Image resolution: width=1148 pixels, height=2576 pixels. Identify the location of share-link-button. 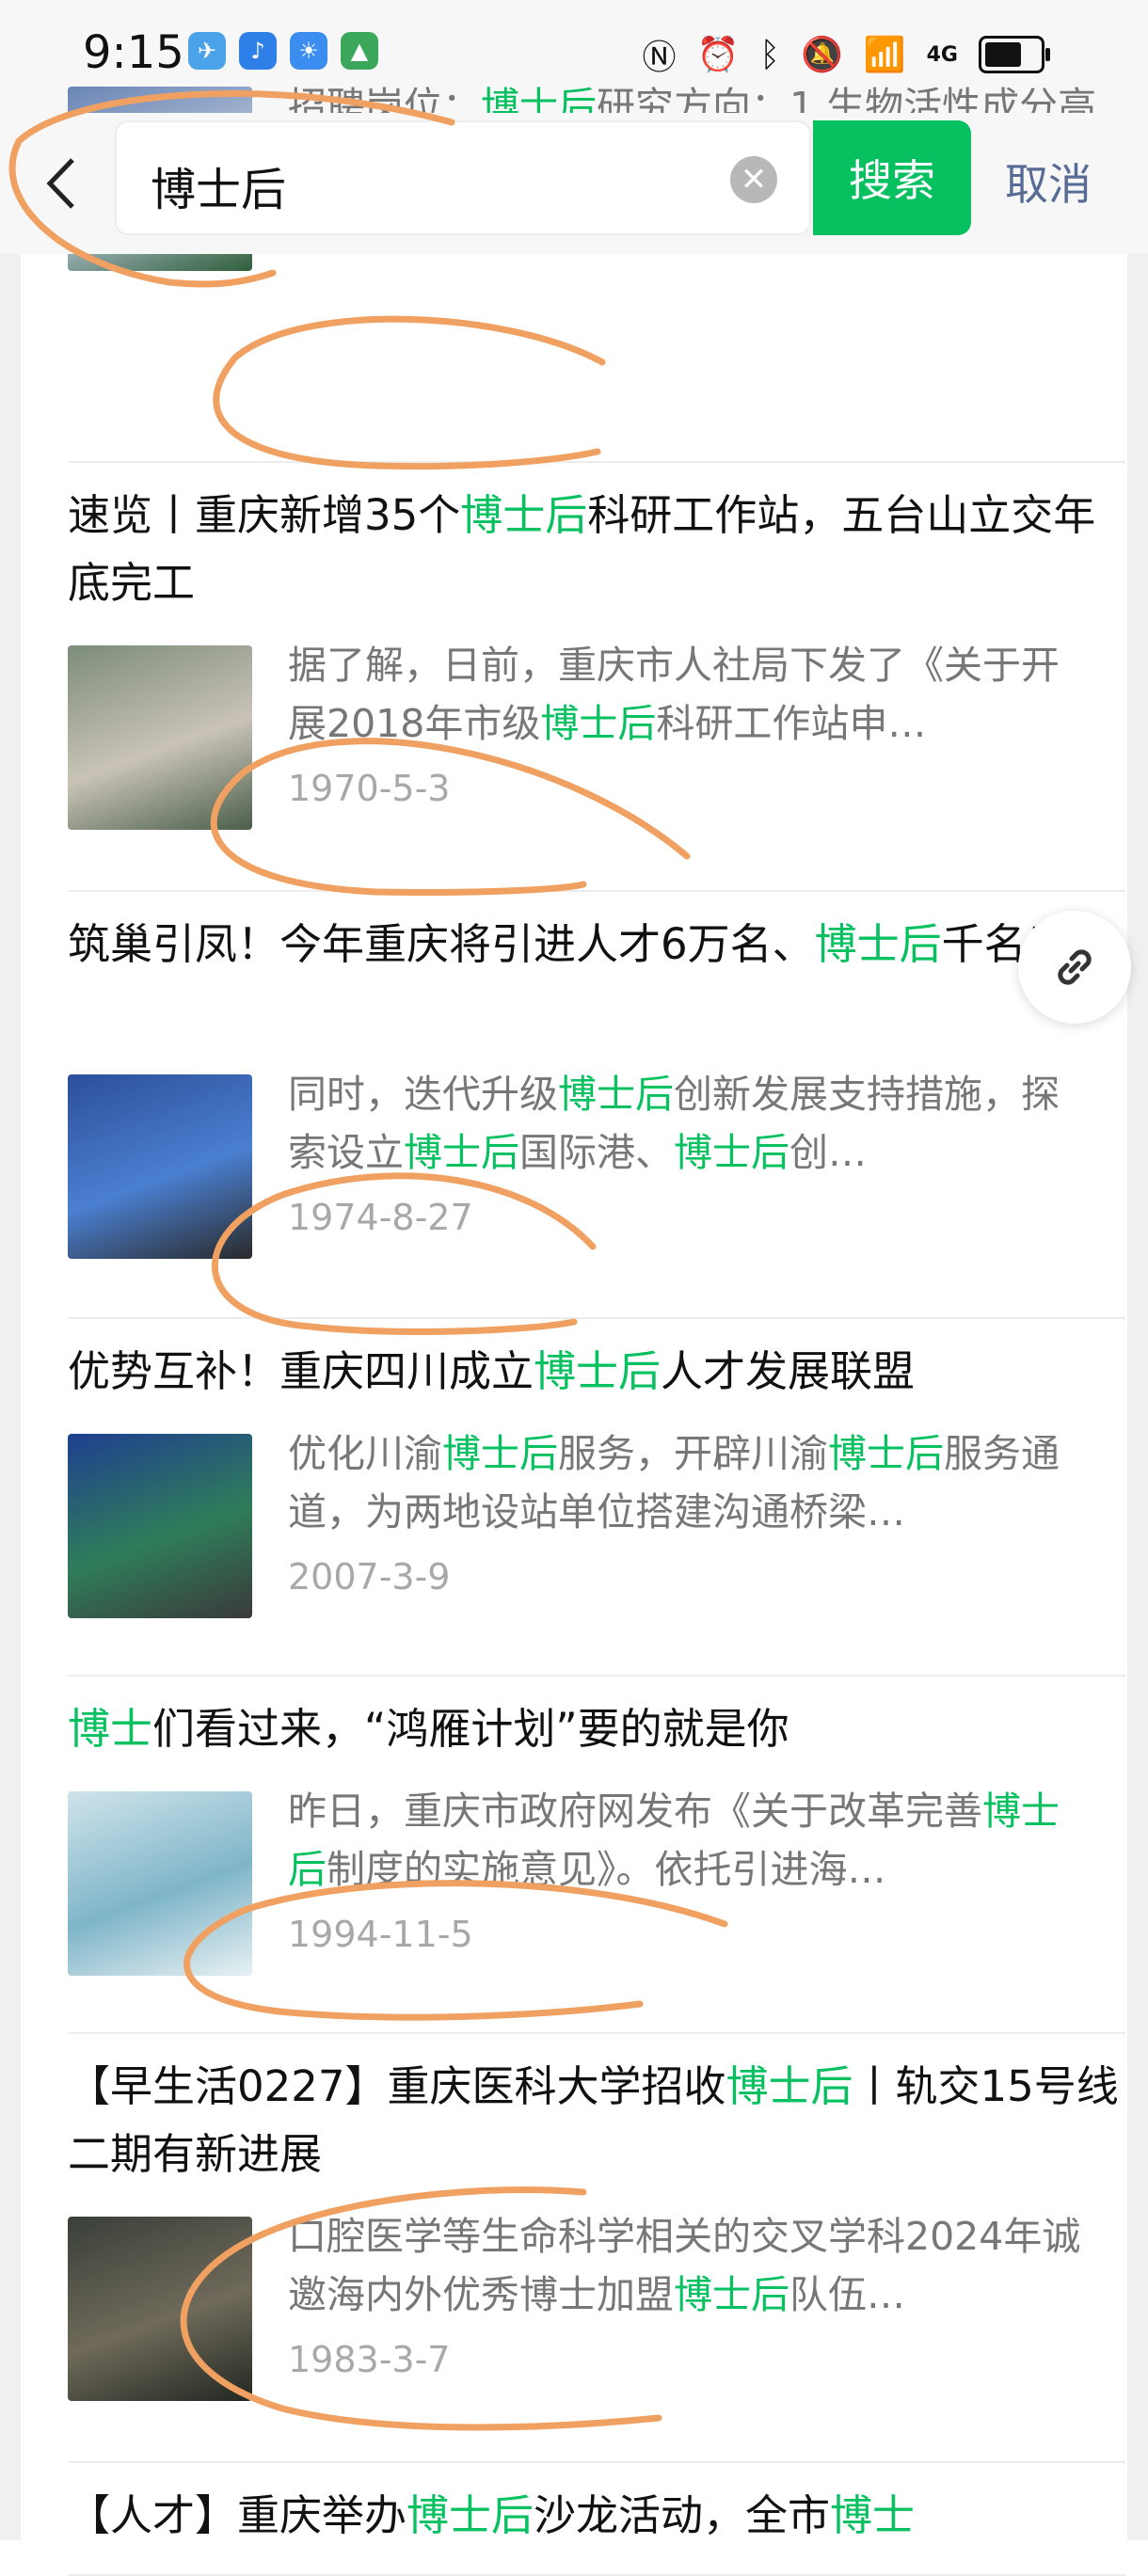
(1074, 968).